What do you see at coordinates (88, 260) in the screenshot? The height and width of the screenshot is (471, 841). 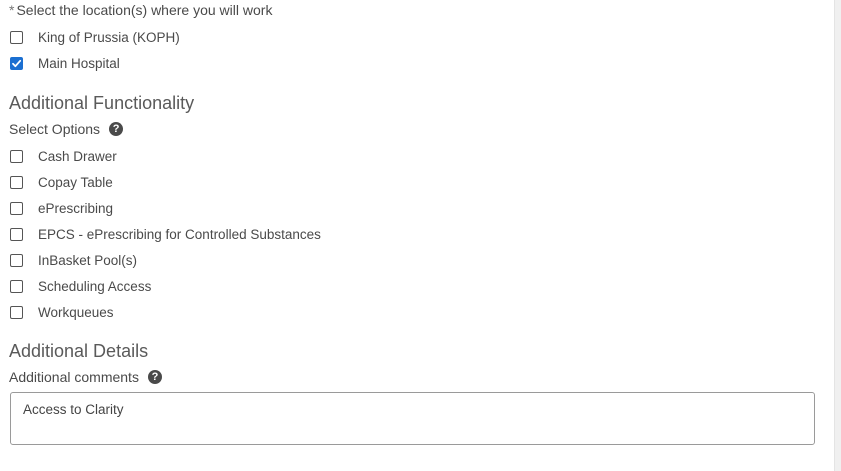 I see `option-label: InBasket Pool(s)` at bounding box center [88, 260].